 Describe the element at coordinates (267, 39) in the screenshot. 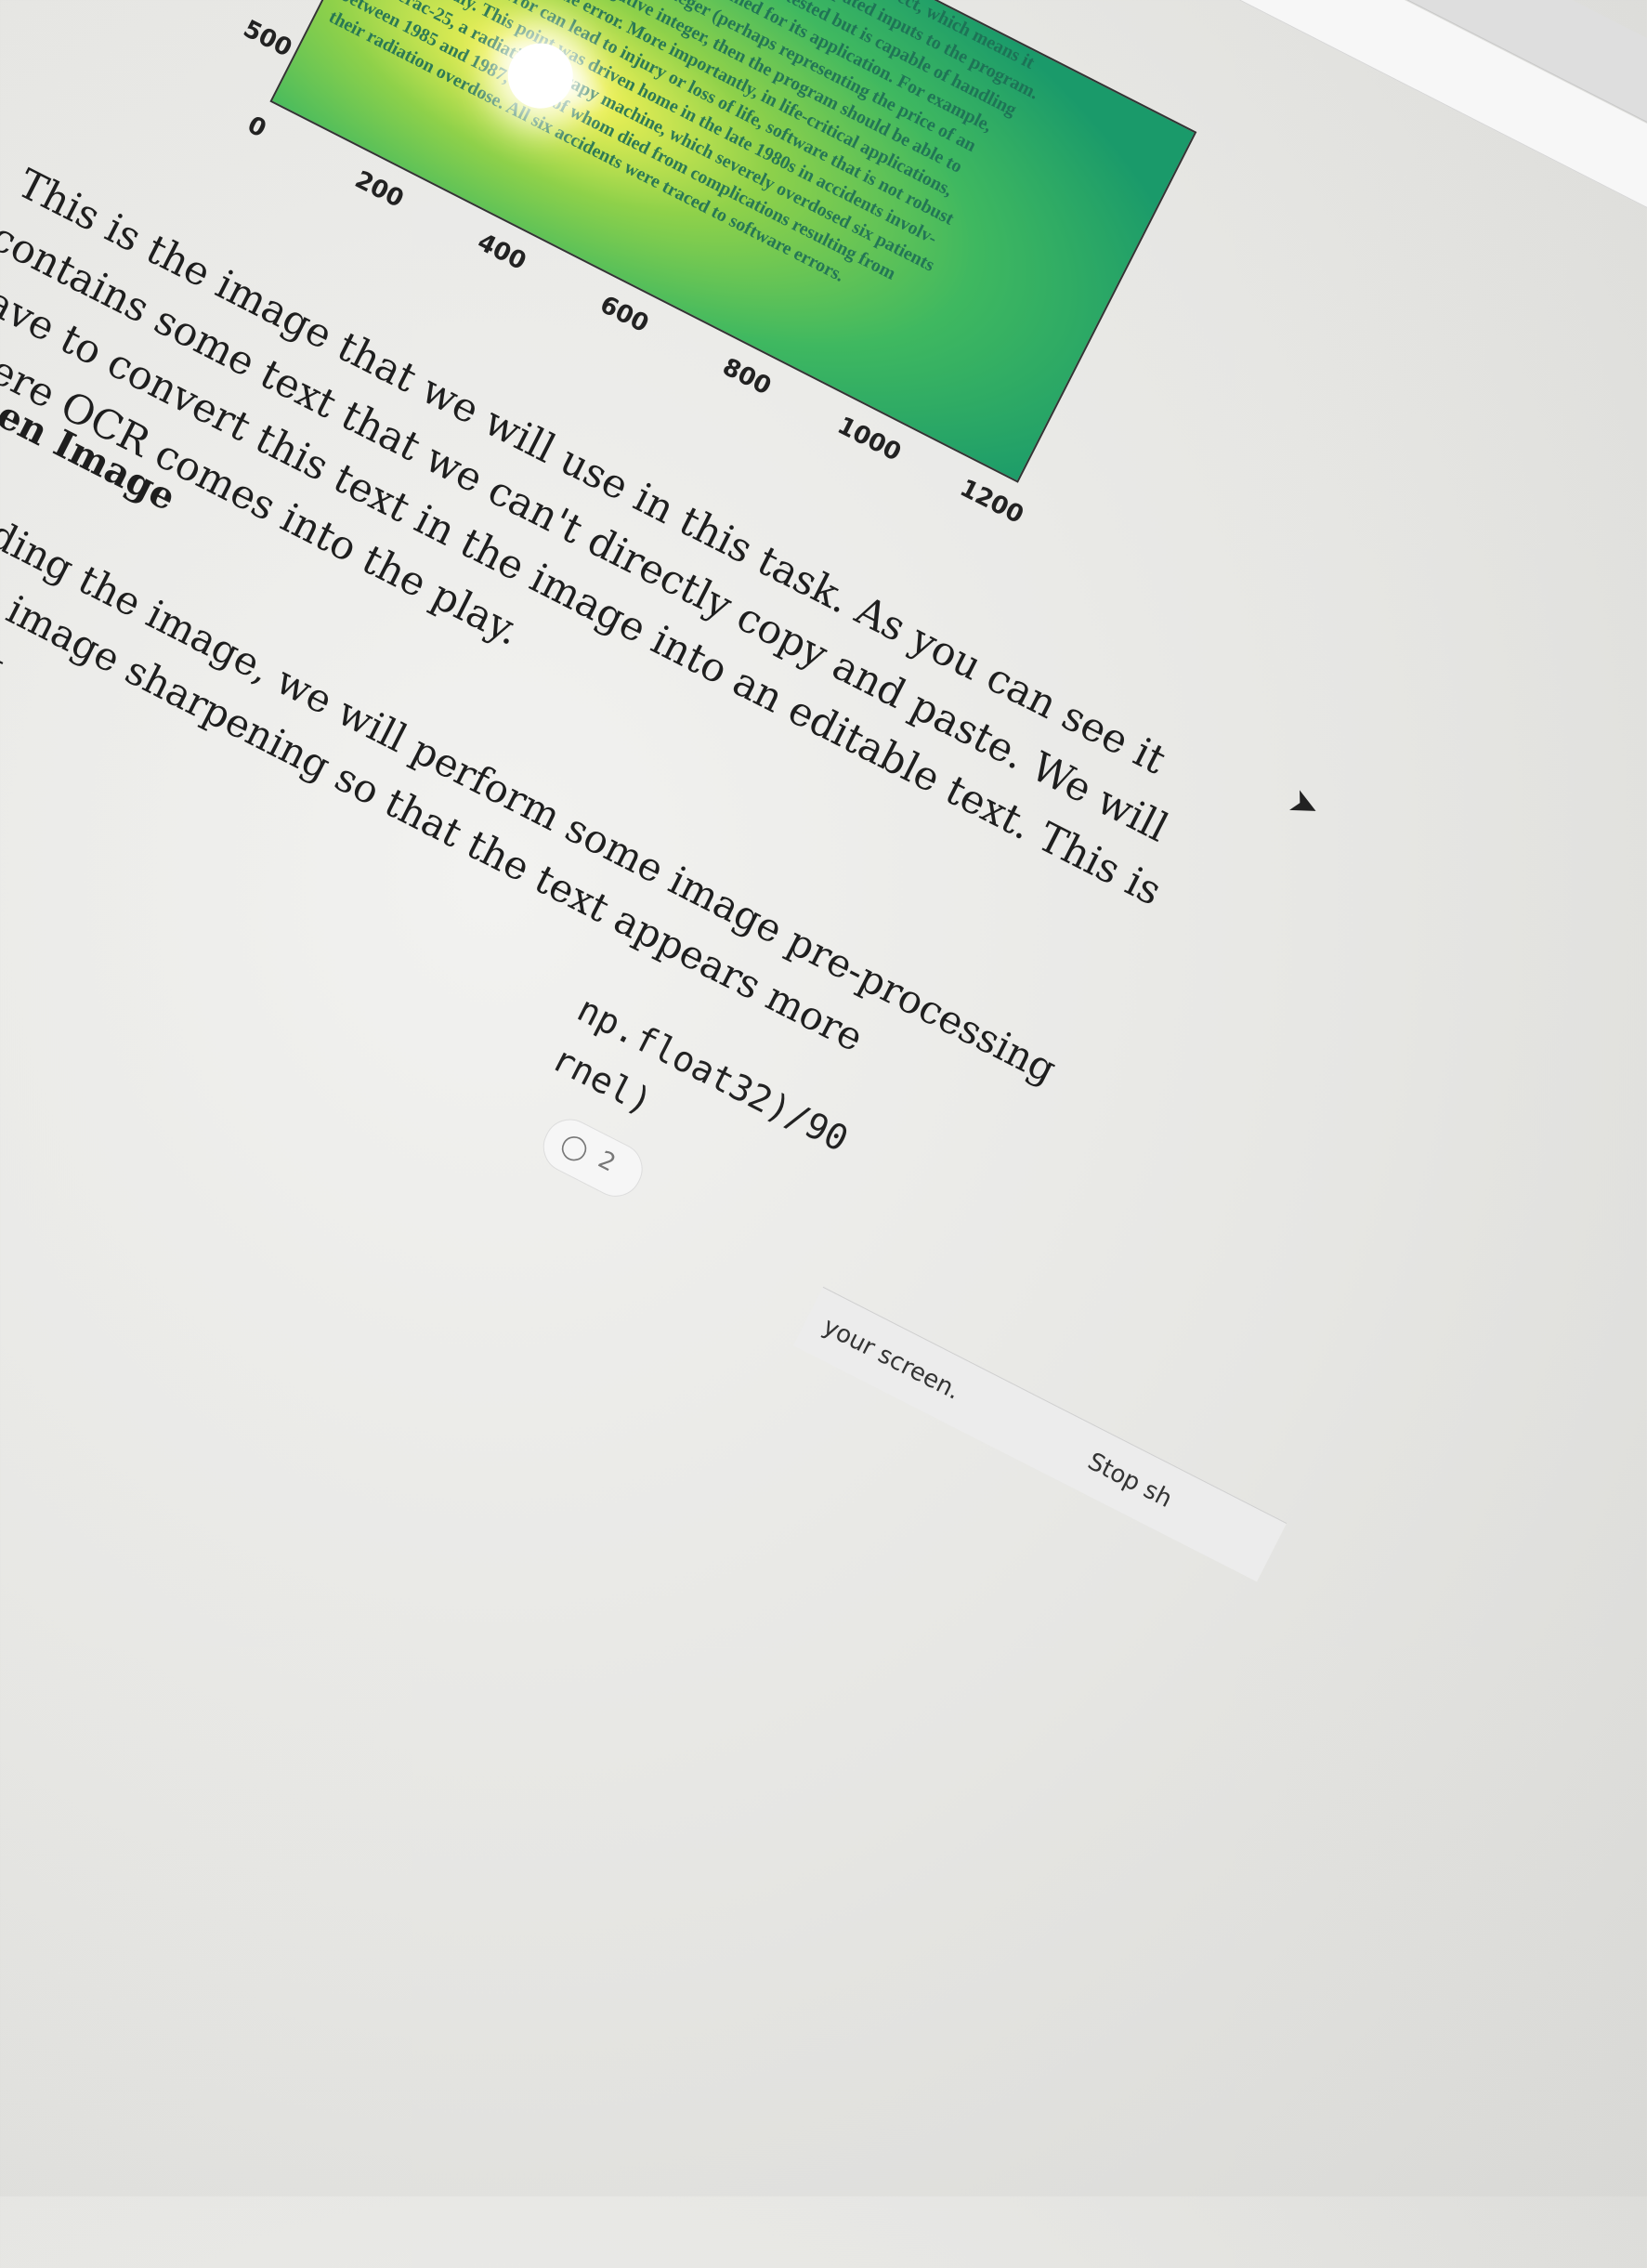

I see `y-tick-label: 500` at that location.